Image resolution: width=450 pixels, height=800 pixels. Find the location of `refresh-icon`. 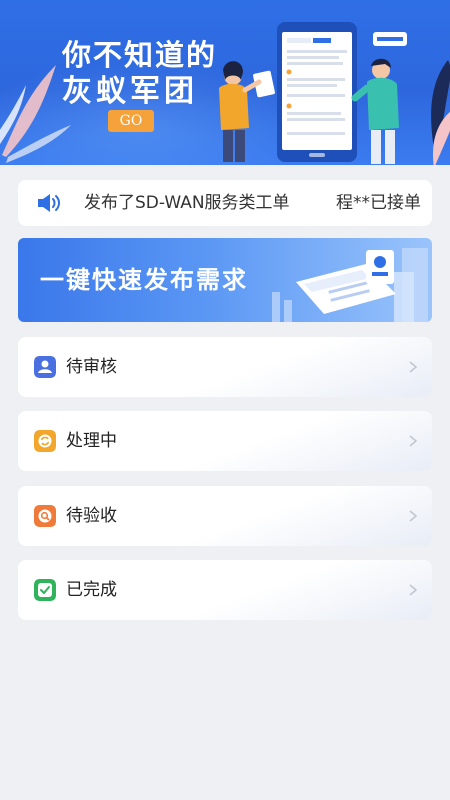

refresh-icon is located at coordinates (45, 441).